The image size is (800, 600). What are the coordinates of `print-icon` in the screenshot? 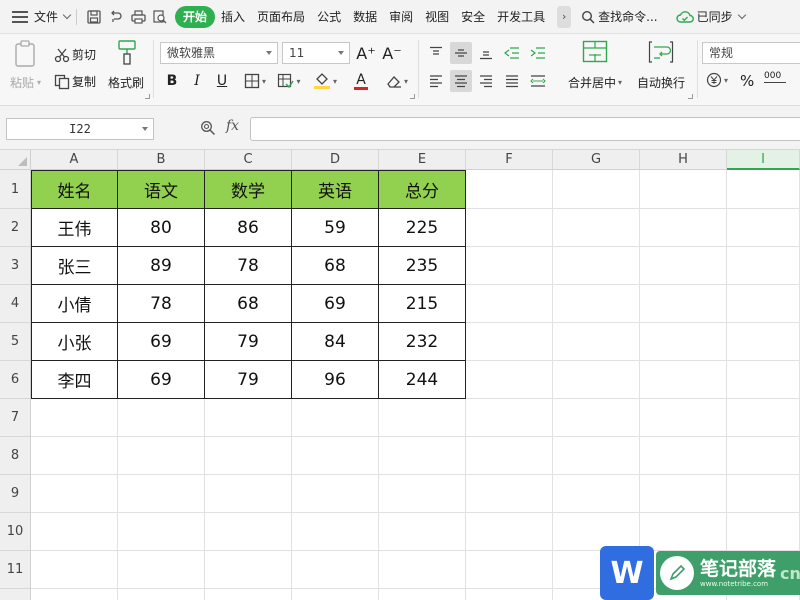 It's located at (138, 17).